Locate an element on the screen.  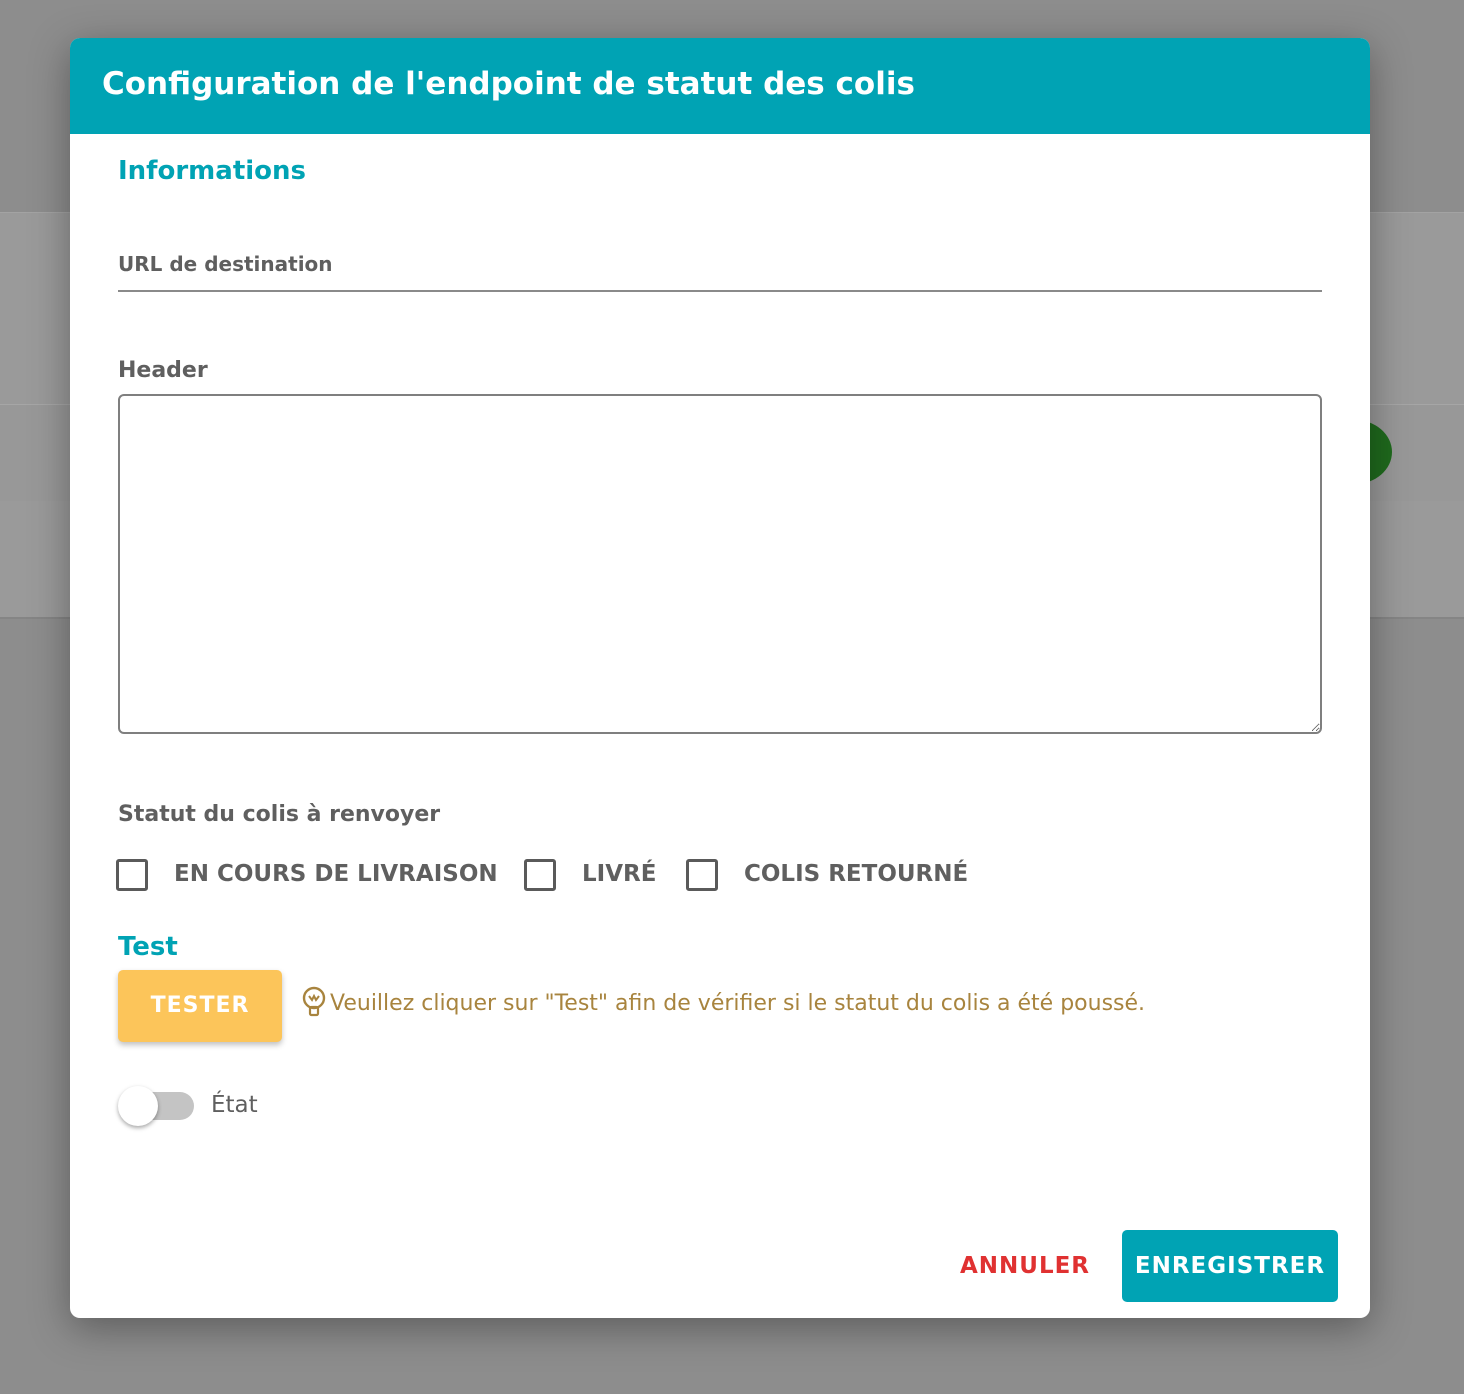
checkbox-label-en-cours-de-livraison: EN COURS DE LIVRAISON is located at coordinates (336, 874).